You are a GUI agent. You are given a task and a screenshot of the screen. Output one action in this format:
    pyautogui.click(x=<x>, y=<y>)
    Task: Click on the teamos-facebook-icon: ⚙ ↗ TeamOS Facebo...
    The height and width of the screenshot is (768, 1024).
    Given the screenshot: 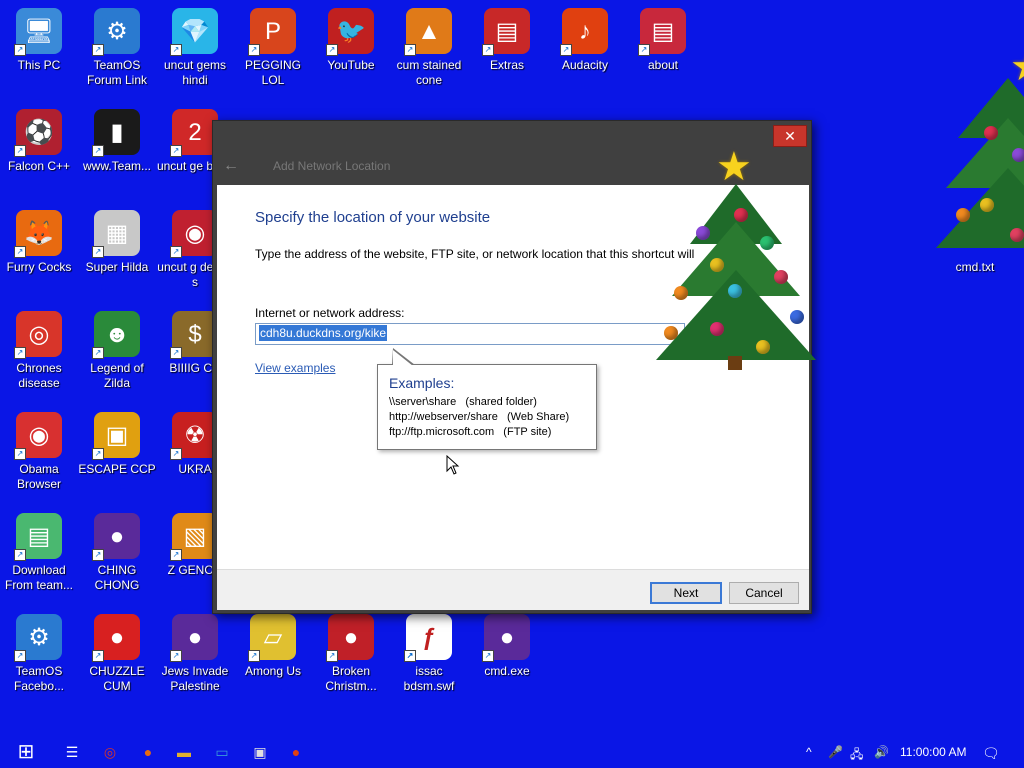 What is the action you would take?
    pyautogui.click(x=39, y=654)
    